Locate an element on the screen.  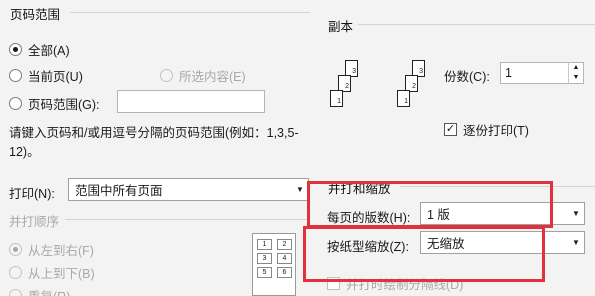
radio-top-to-bottom: 从上到下(B) is located at coordinates (52, 272).